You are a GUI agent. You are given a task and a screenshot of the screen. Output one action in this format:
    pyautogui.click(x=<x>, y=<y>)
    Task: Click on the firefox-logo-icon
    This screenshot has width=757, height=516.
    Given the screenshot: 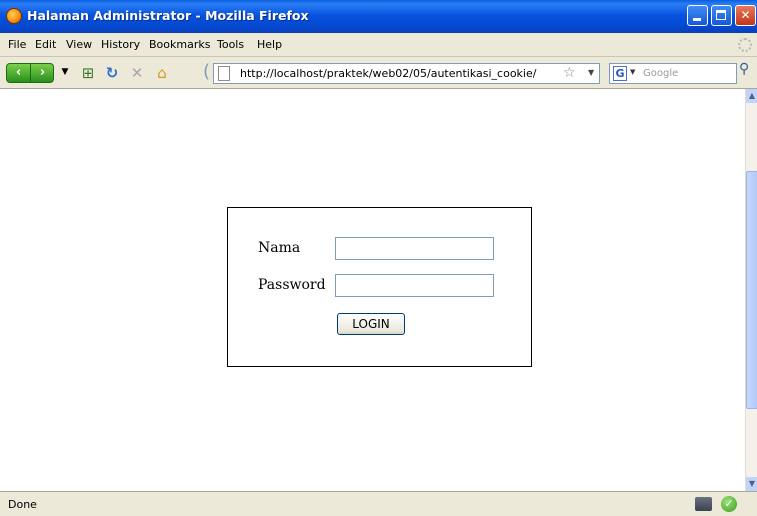 What is the action you would take?
    pyautogui.click(x=14, y=16)
    